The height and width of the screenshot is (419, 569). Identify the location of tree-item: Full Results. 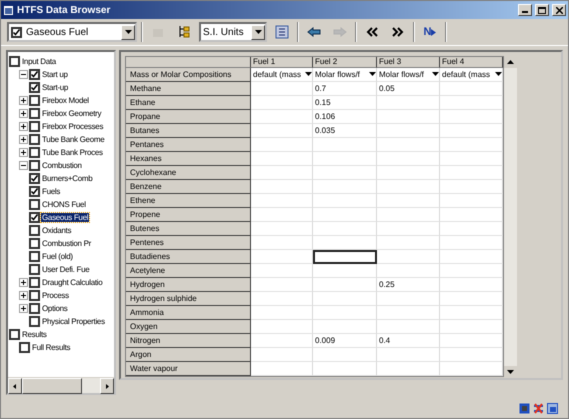
(51, 347).